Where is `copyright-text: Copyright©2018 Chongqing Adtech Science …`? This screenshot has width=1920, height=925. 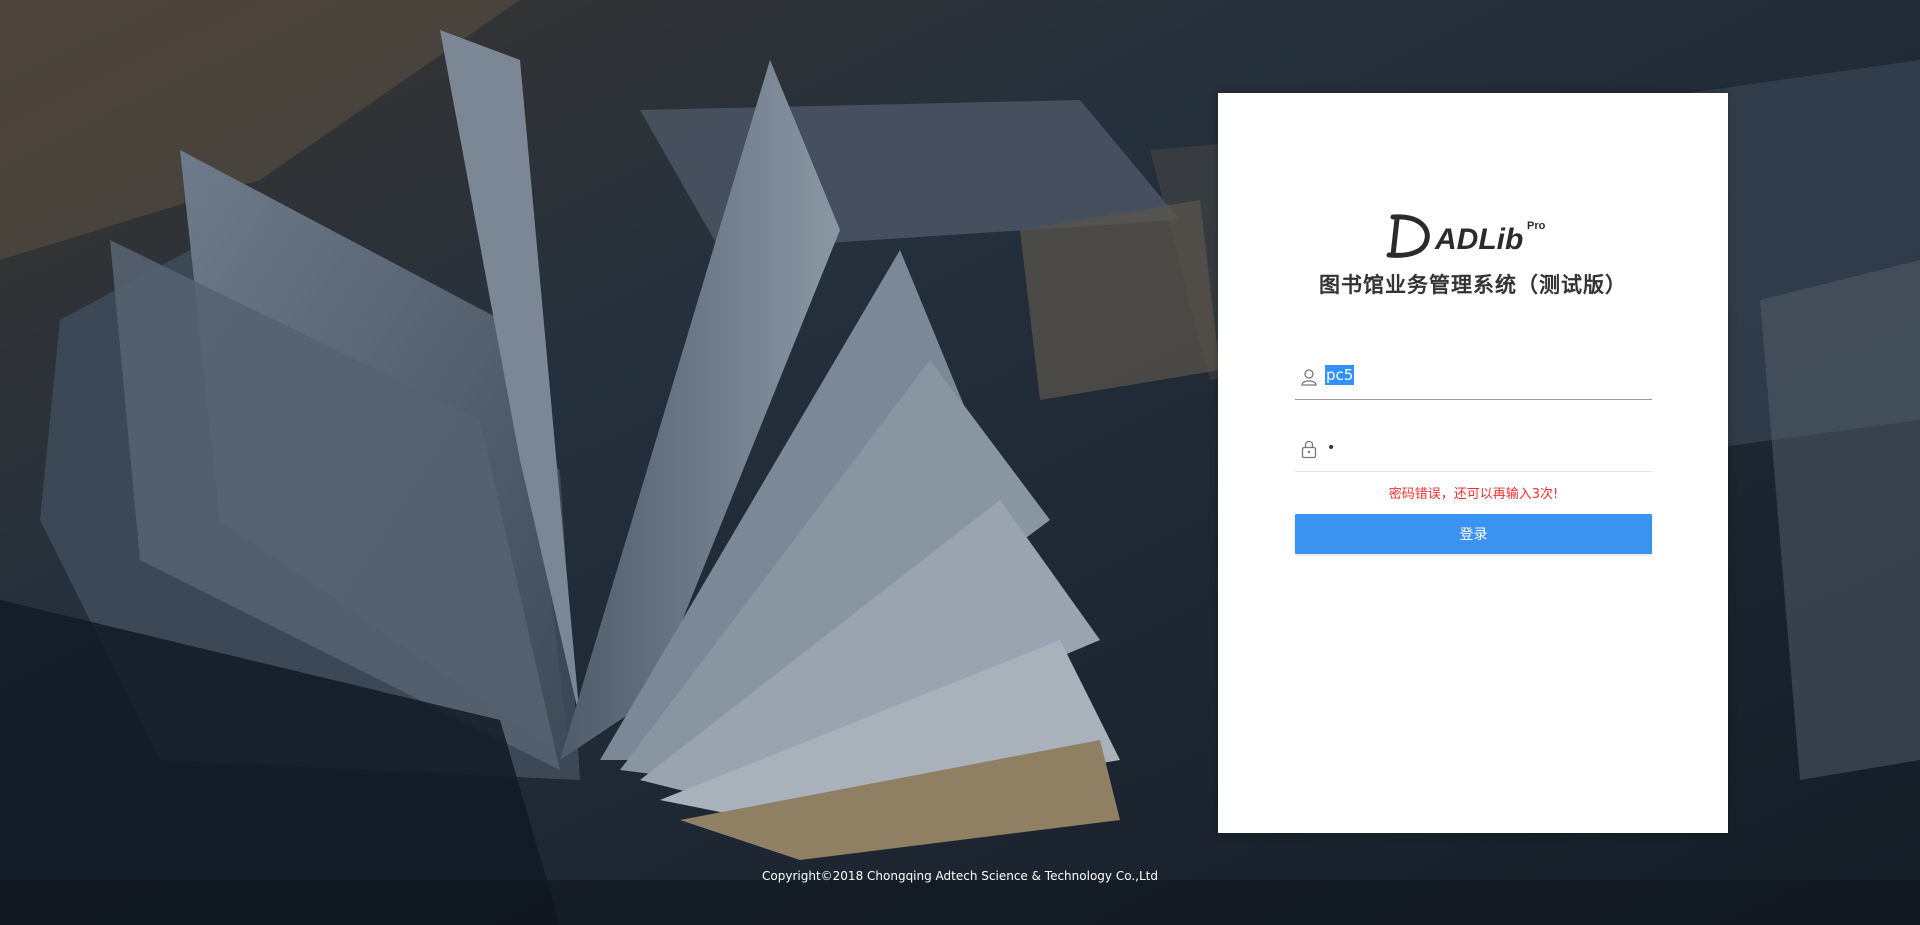 copyright-text: Copyright©2018 Chongqing Adtech Science … is located at coordinates (960, 876).